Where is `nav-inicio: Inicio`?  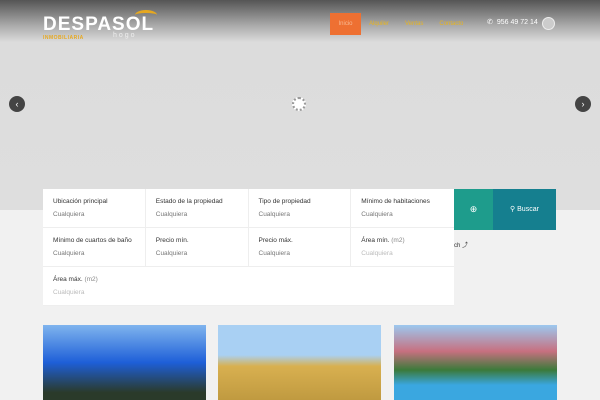 nav-inicio: Inicio is located at coordinates (345, 24).